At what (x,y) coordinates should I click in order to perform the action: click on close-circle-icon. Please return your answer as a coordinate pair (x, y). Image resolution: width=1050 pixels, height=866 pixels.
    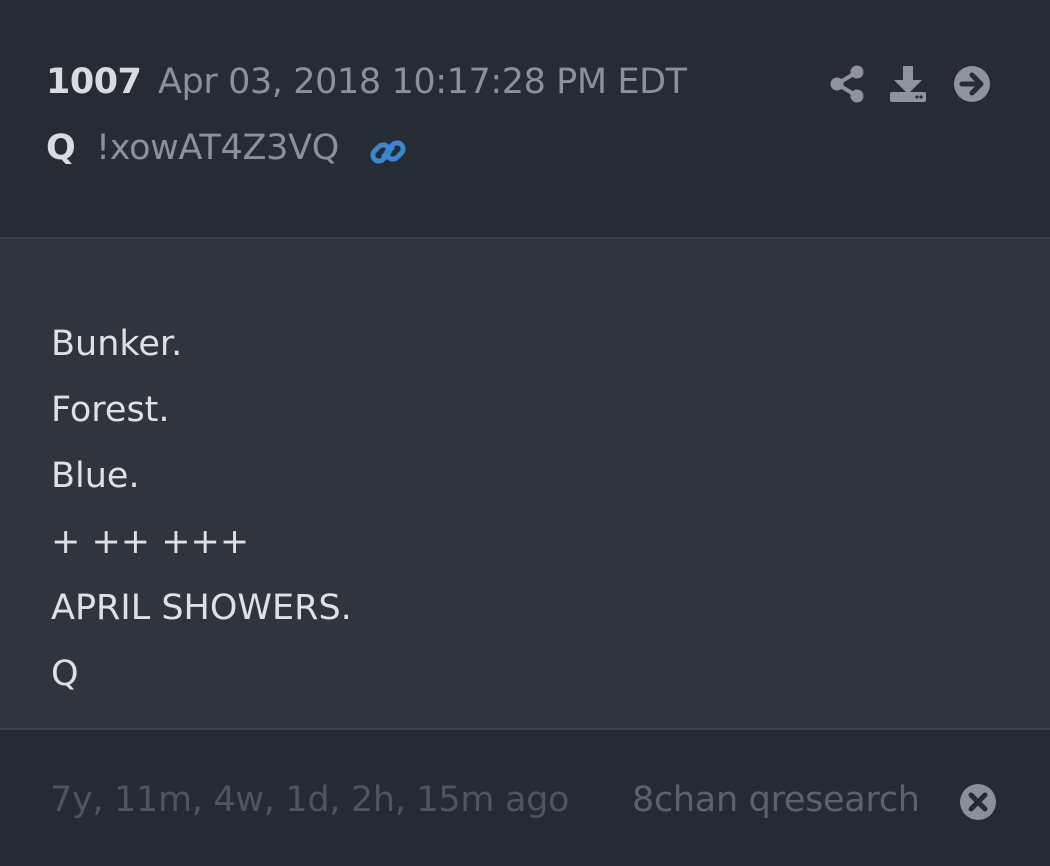
    Looking at the image, I should click on (978, 802).